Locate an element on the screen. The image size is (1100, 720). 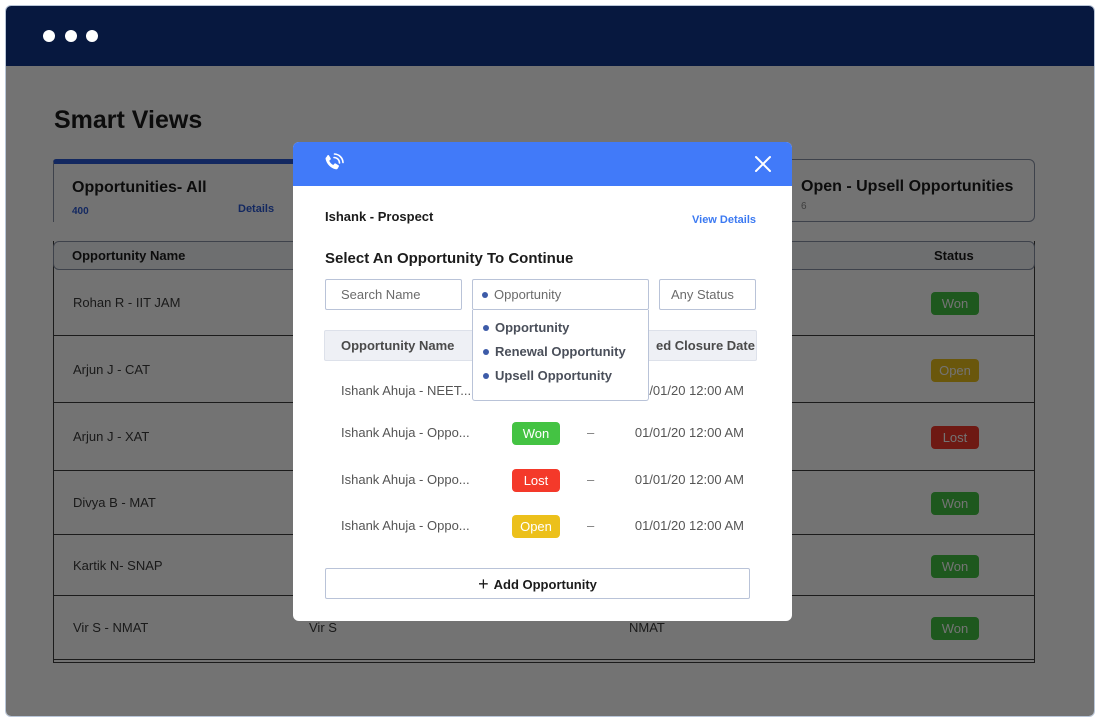
phone-call-icon is located at coordinates (334, 161).